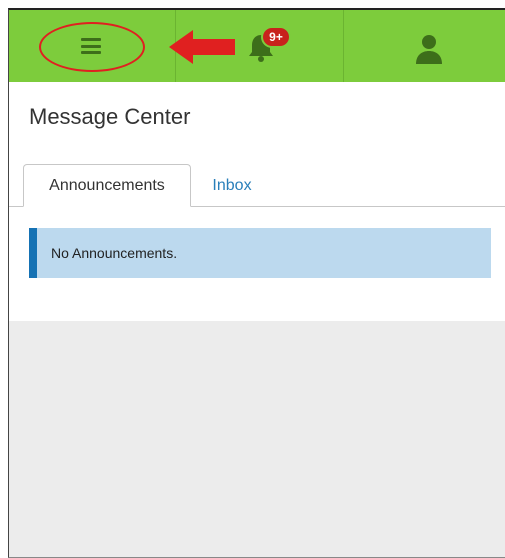 The image size is (505, 558). I want to click on annotation-arrow-icon, so click(202, 47).